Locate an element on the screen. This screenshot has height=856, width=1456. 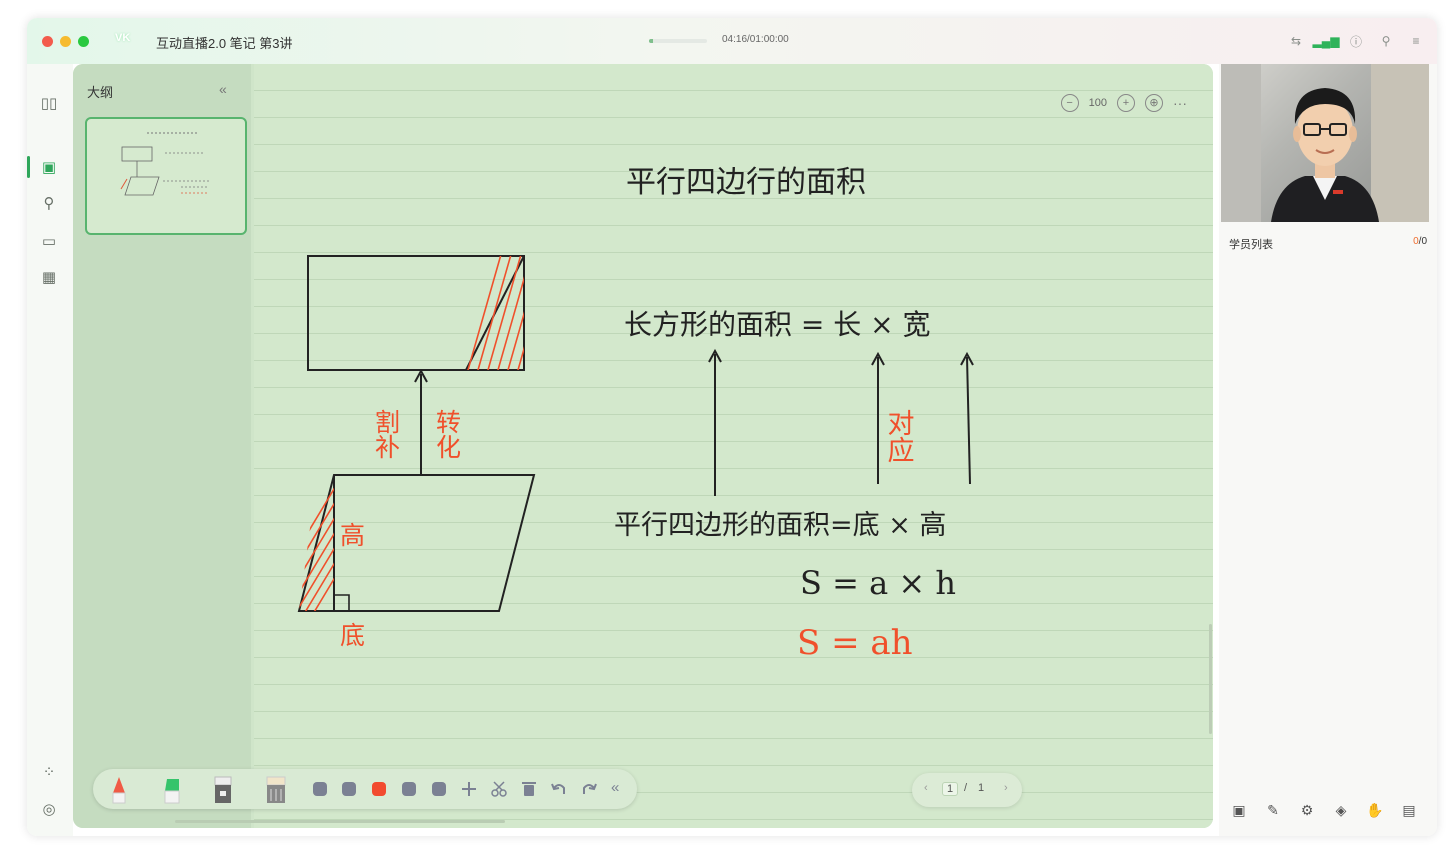
redo-tool is located at coordinates (589, 789).